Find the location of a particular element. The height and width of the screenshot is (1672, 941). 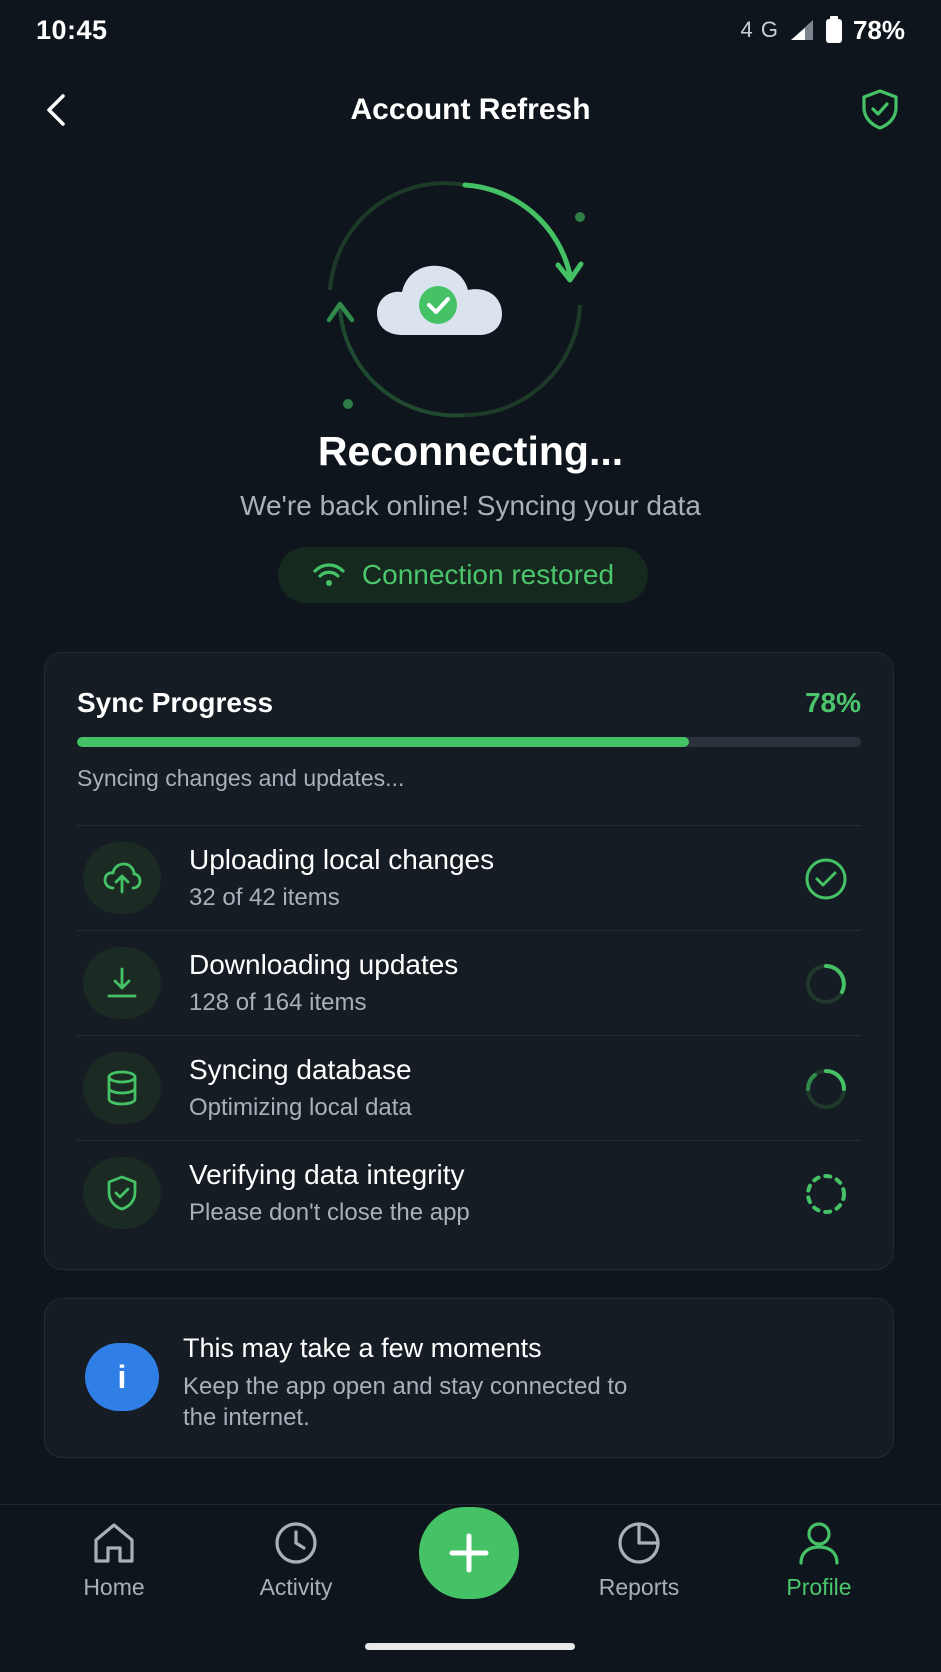

nav-activity: Activity is located at coordinates (296, 1561).